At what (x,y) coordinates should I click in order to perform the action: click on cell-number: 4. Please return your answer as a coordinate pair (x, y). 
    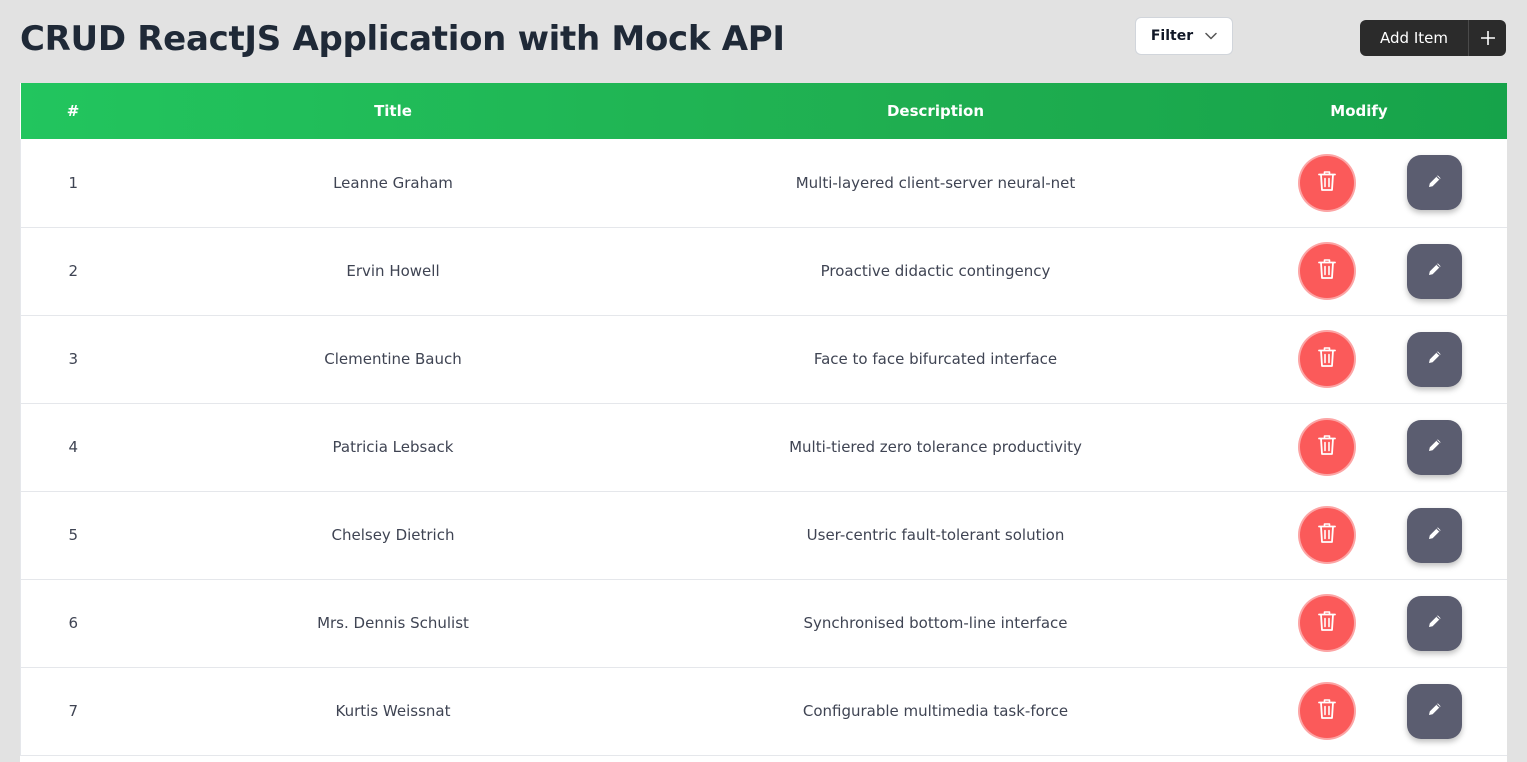
    Looking at the image, I should click on (73, 447).